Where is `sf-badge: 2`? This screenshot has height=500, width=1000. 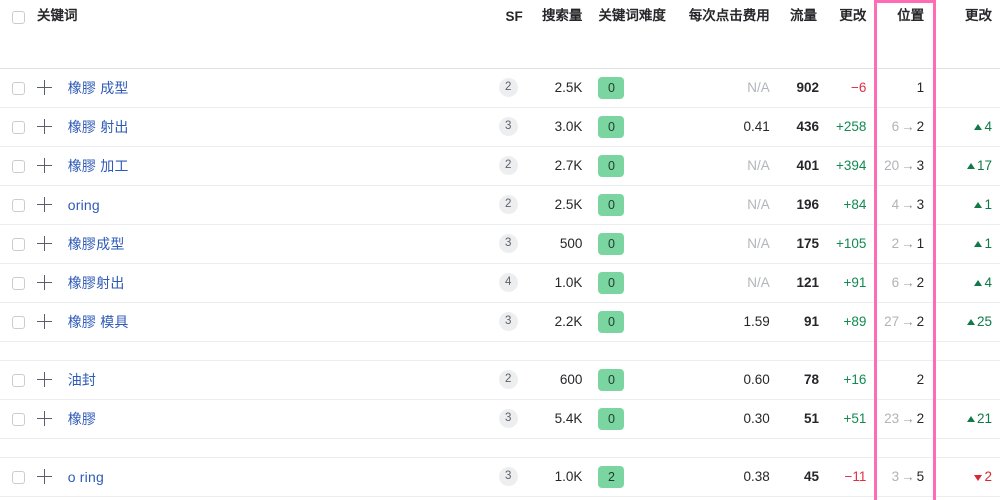 sf-badge: 2 is located at coordinates (508, 87).